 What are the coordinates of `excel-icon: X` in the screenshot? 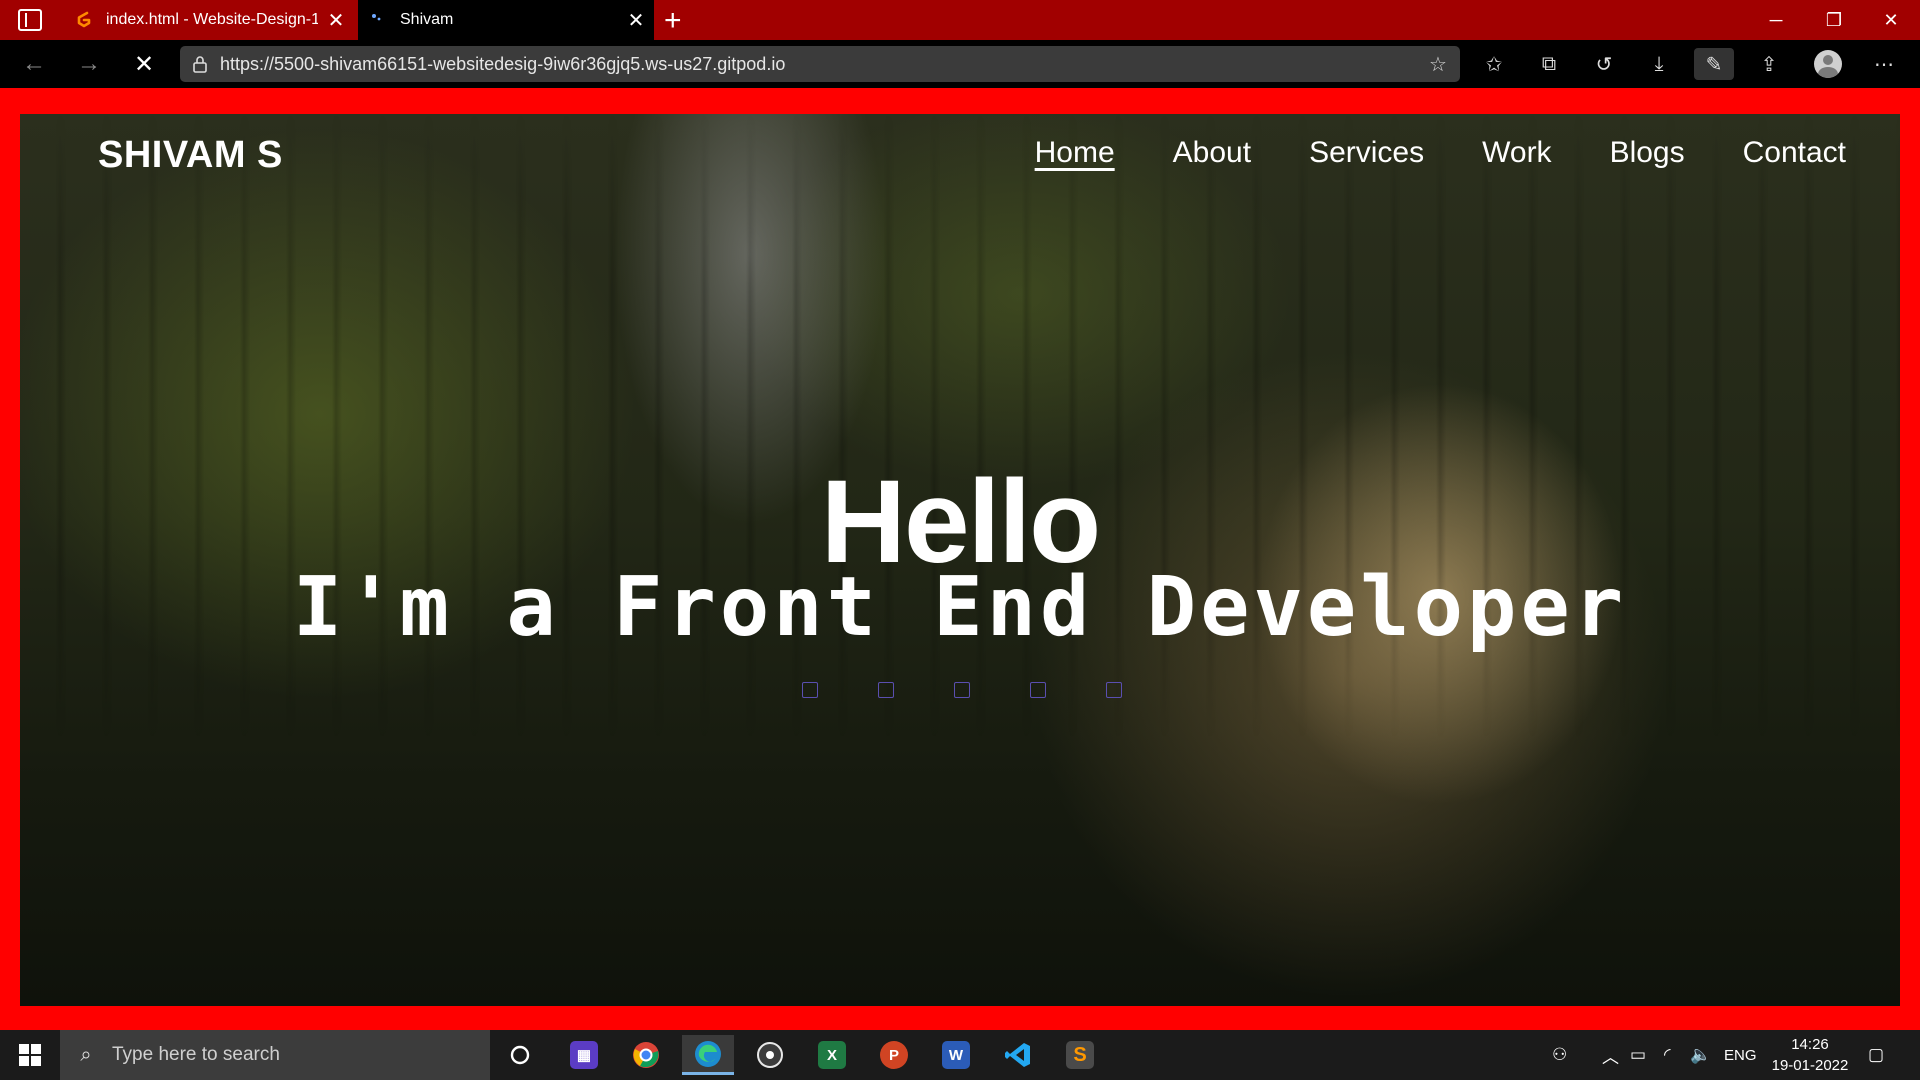 It's located at (832, 1055).